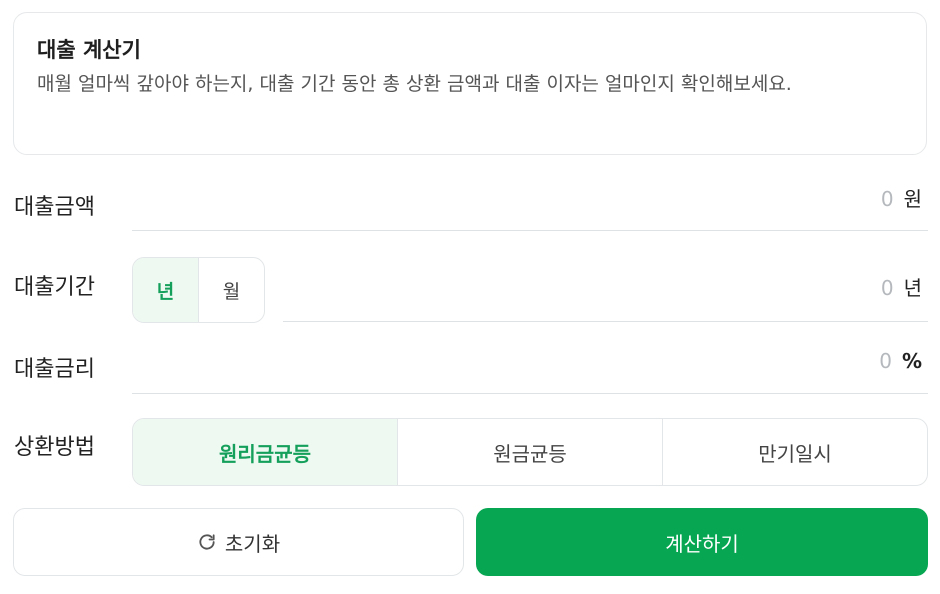 This screenshot has height=594, width=940. I want to click on reset-button-label: 초기화, so click(252, 543).